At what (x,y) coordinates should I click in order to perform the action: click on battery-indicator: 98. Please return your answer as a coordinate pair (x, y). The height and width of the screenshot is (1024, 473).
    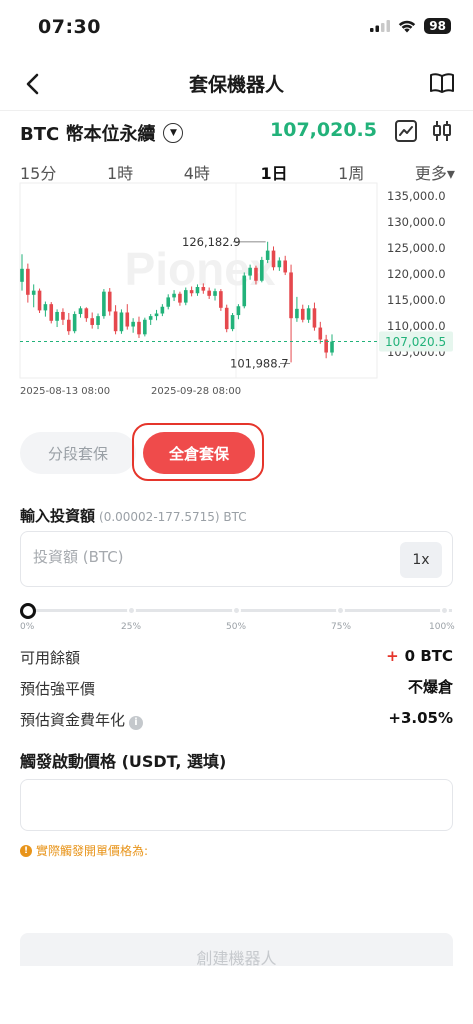
    Looking at the image, I should click on (437, 26).